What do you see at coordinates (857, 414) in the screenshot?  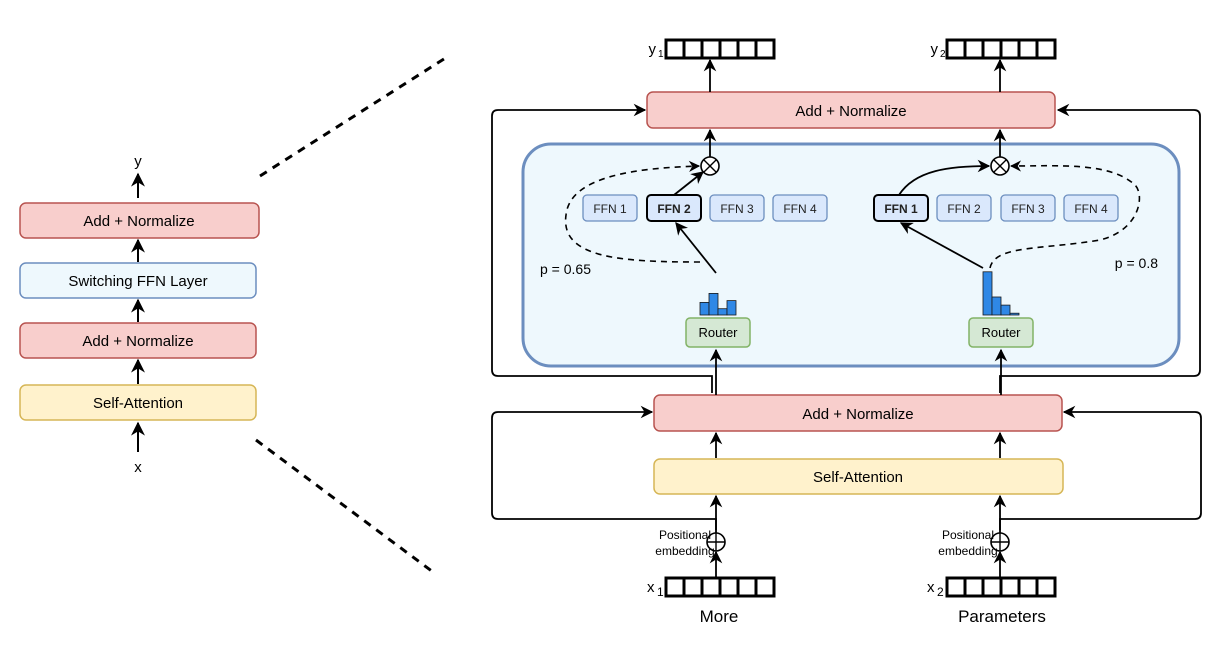 I see `detail-addnorm-mid-label: Add + Normalize` at bounding box center [857, 414].